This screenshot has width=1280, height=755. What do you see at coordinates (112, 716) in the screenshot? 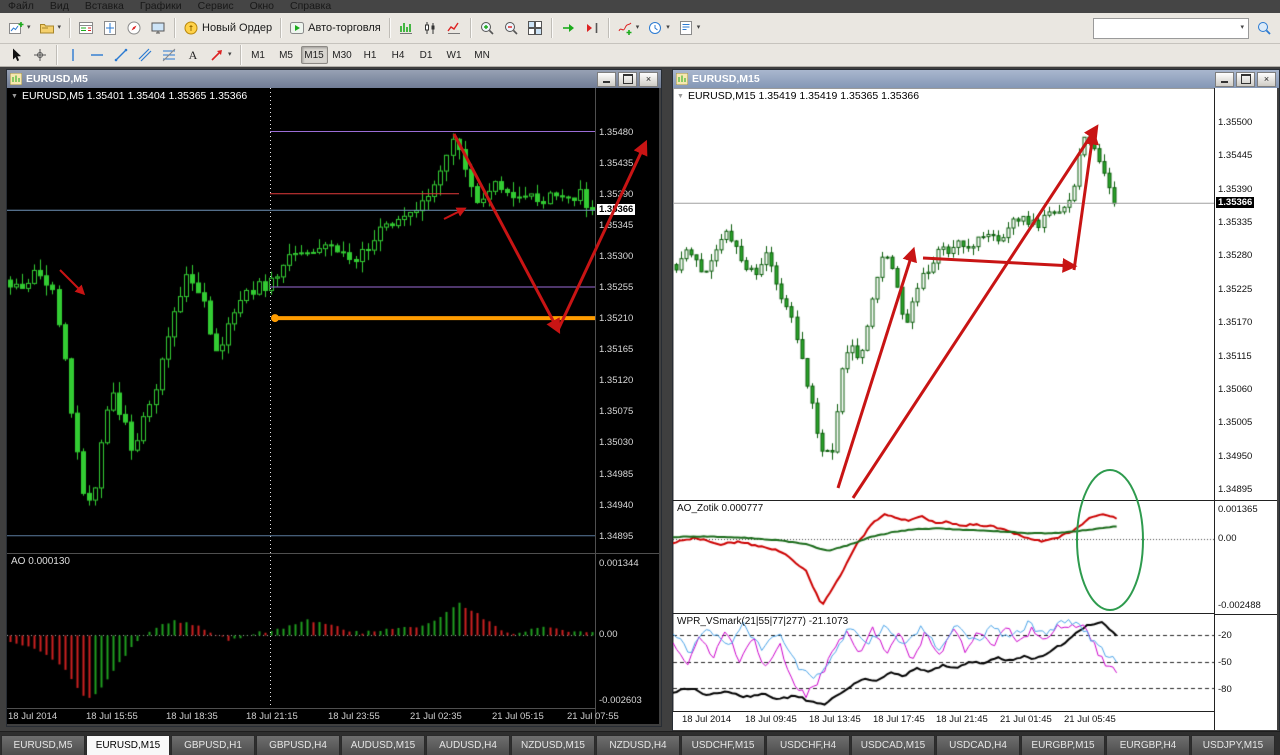
I see `time-label: 18 Jul 15:55` at bounding box center [112, 716].